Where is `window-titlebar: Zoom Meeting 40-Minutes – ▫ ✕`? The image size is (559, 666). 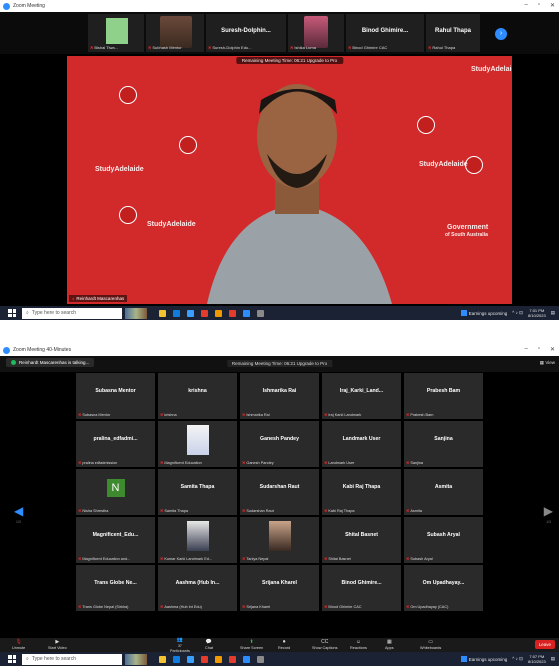
window-titlebar: Zoom Meeting 40-Minutes – ▫ ✕ is located at coordinates (279, 350).